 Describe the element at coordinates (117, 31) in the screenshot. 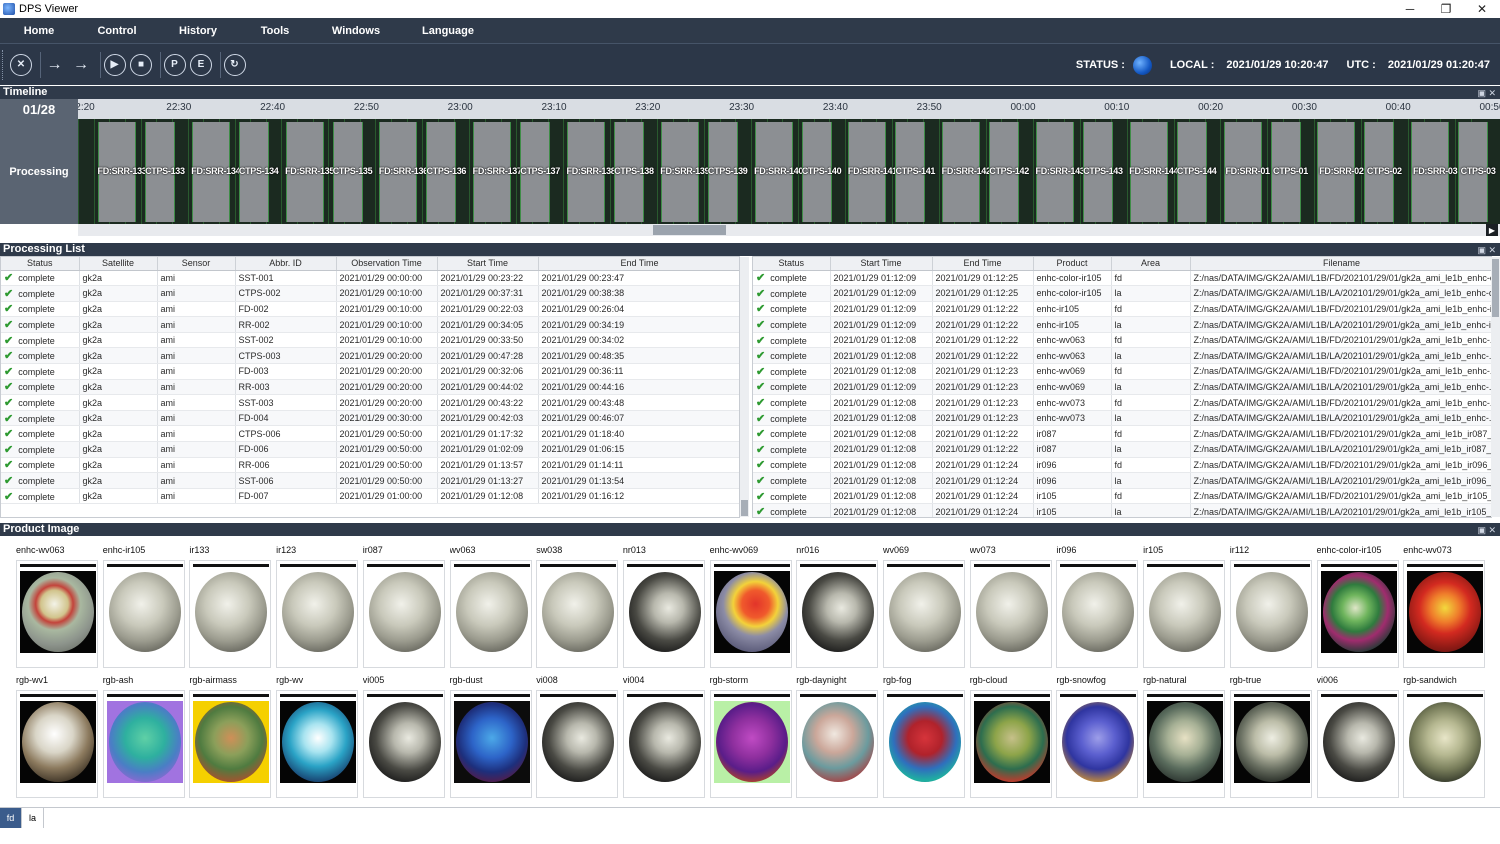

I see `menu-control: Control` at that location.